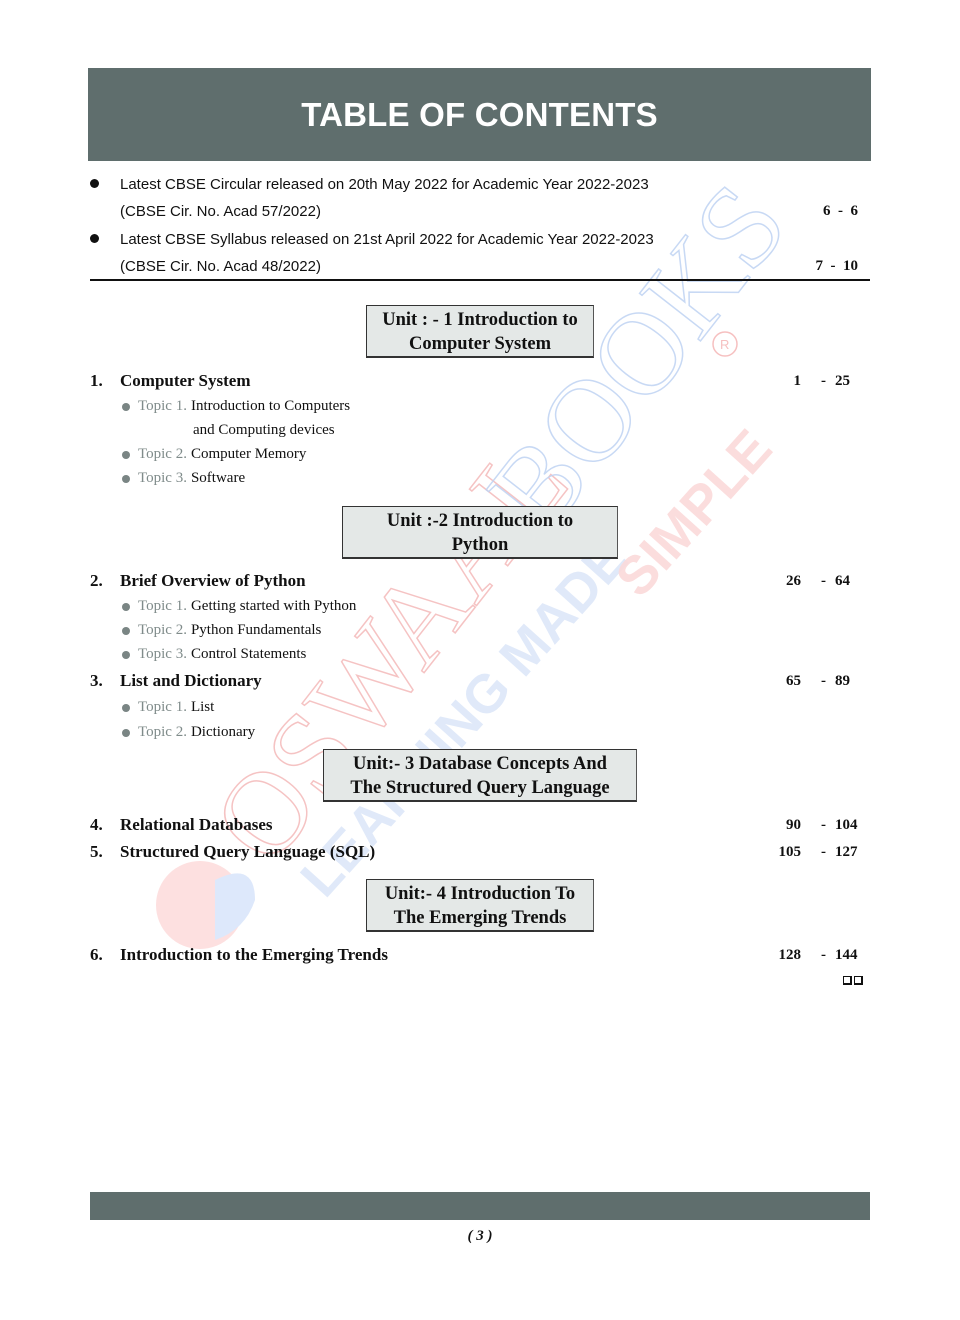  I want to click on page-end: 64, so click(842, 580).